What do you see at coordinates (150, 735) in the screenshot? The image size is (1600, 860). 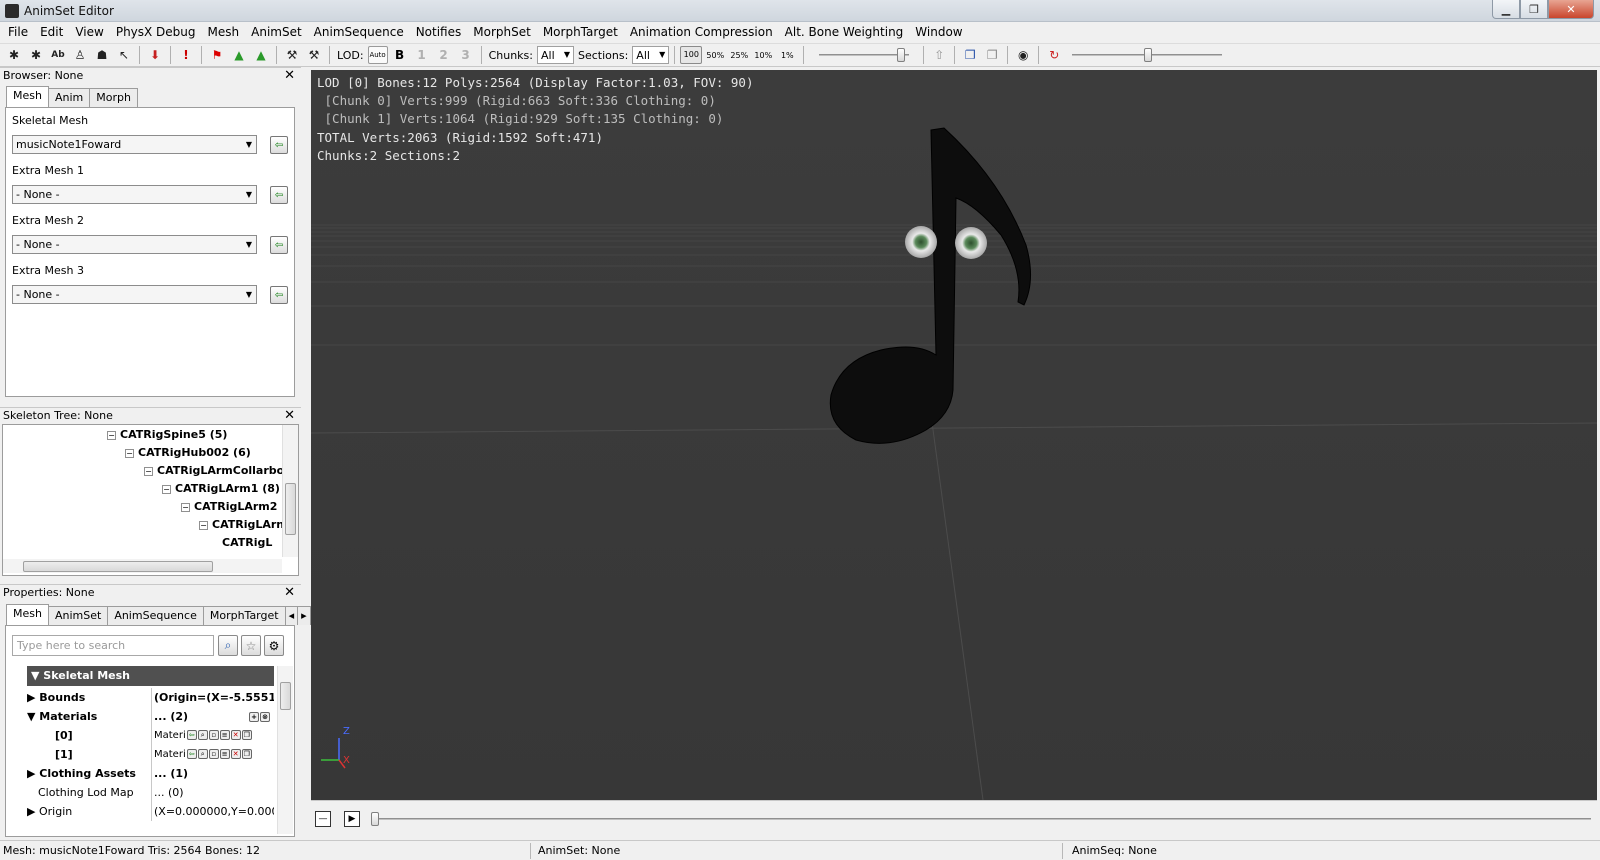 I see `property-row-material-0: [0] Materi ⇦ ⌕ ▫ ≡ ✕ ❐` at bounding box center [150, 735].